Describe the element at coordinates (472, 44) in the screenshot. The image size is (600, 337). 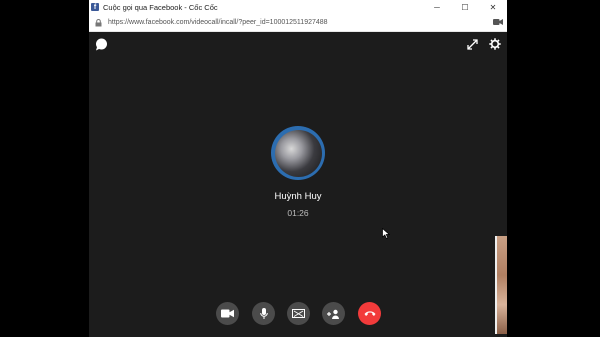
I see `expand-icon` at that location.